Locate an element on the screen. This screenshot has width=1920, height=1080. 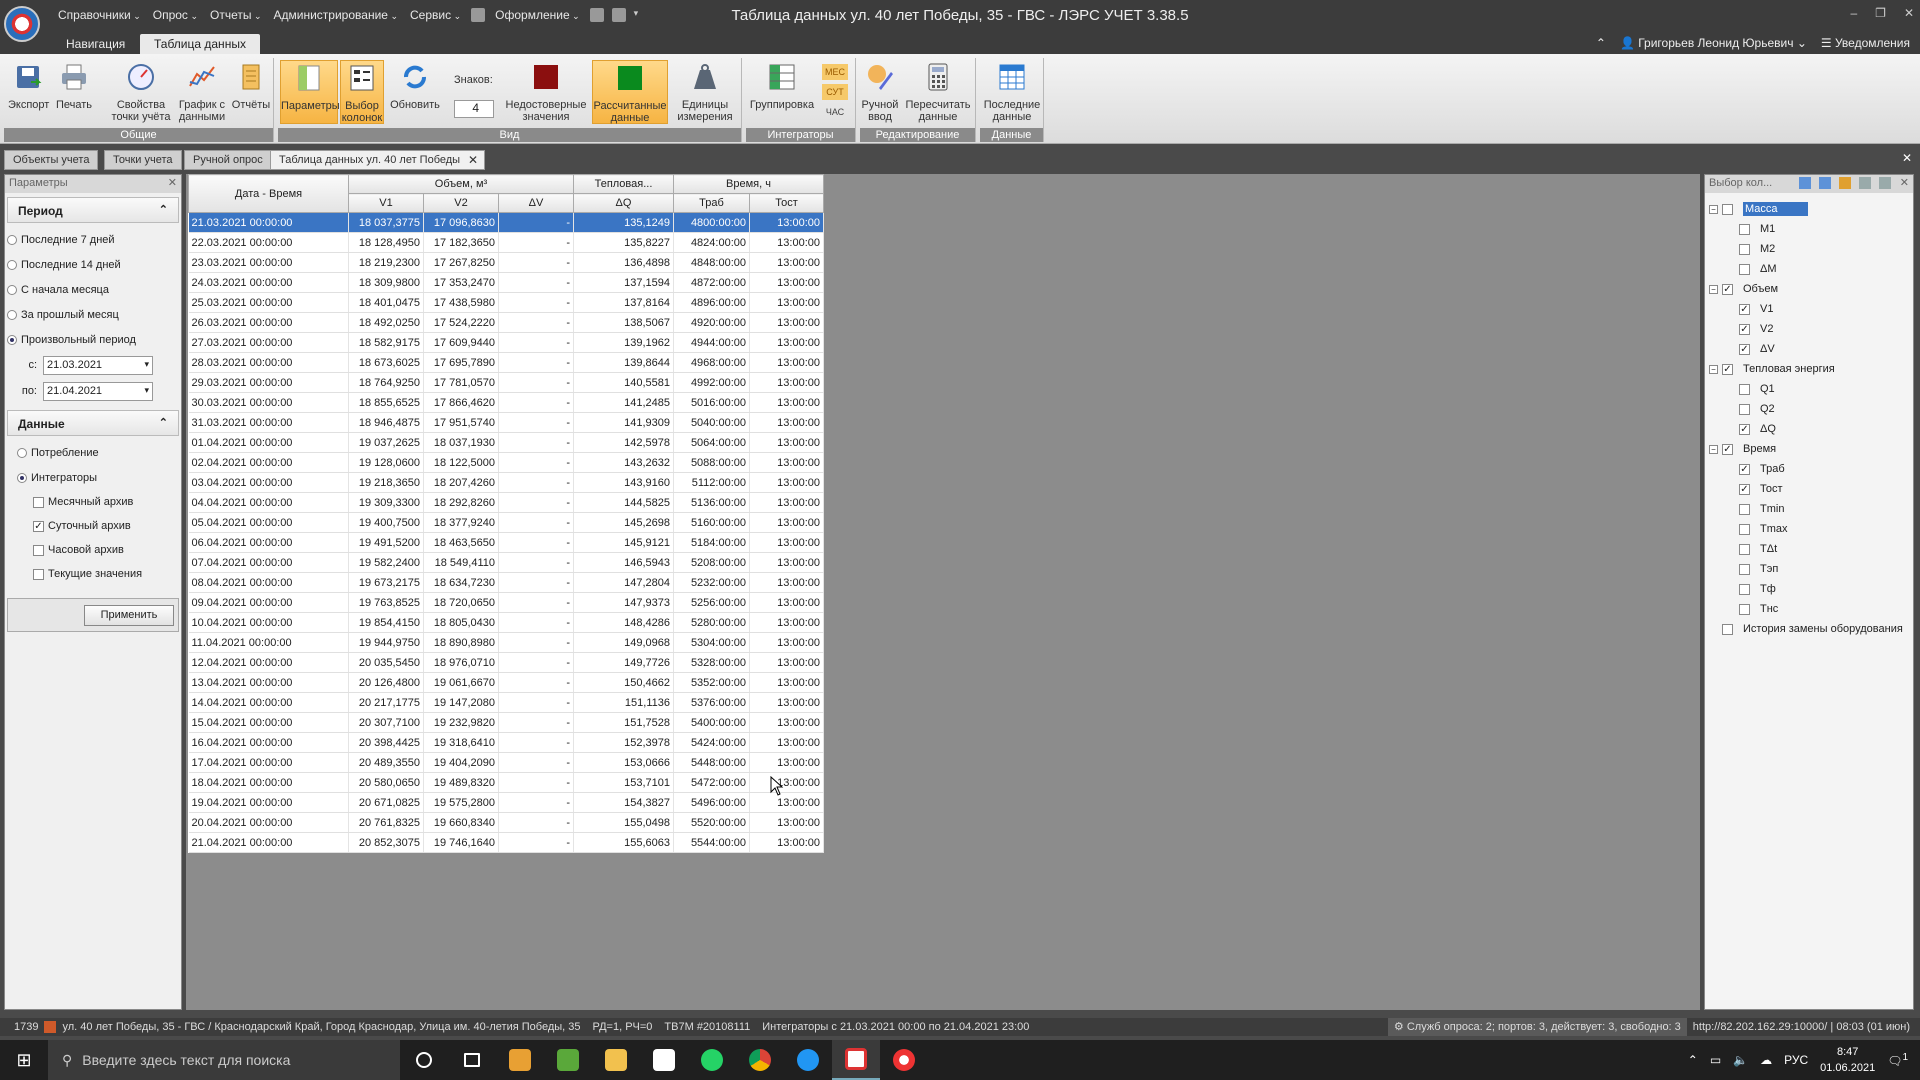
table-cell: 18 720,0650 is located at coordinates (461, 602).